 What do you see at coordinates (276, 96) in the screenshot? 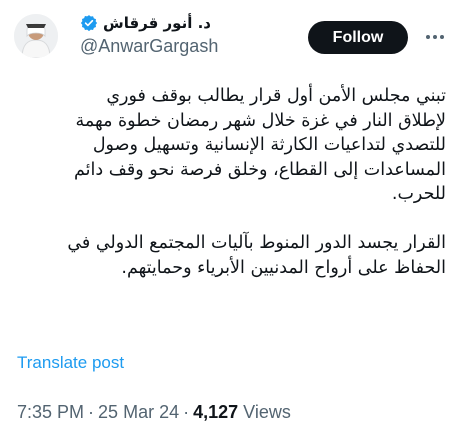
I see `tweet-line: تبني مجلس الأمن أول قرار يطالب بوقف فوري` at bounding box center [276, 96].